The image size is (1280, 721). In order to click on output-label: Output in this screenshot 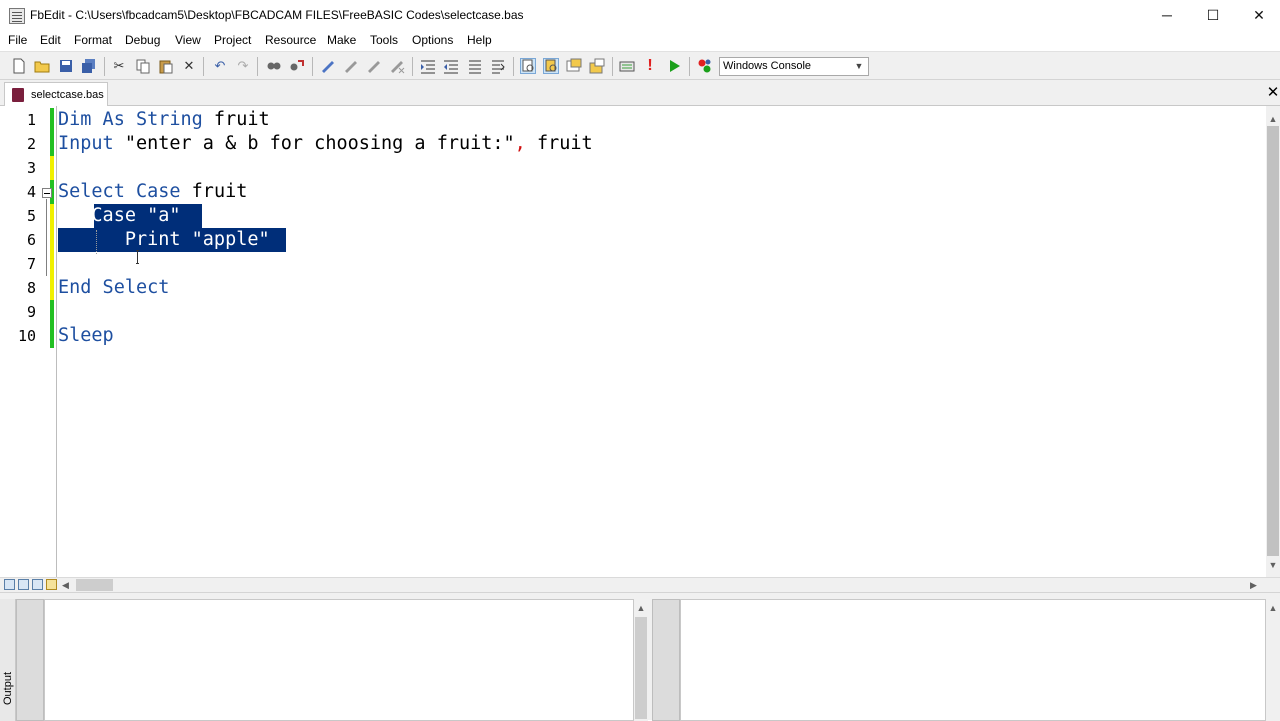, I will do `click(8, 688)`.